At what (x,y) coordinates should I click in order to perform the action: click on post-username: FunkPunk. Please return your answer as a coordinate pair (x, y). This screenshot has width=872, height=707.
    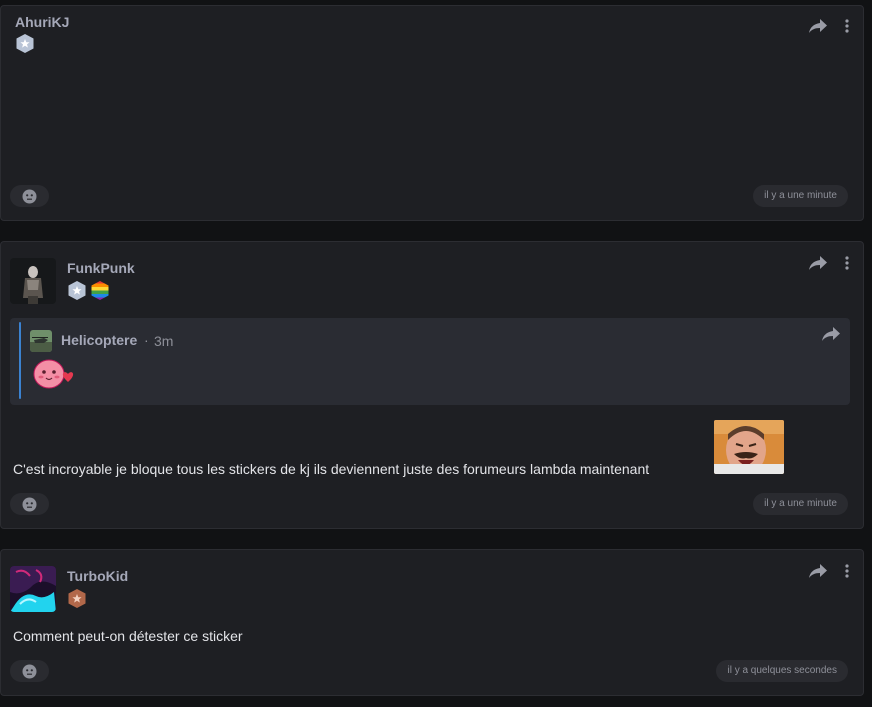
    Looking at the image, I should click on (101, 268).